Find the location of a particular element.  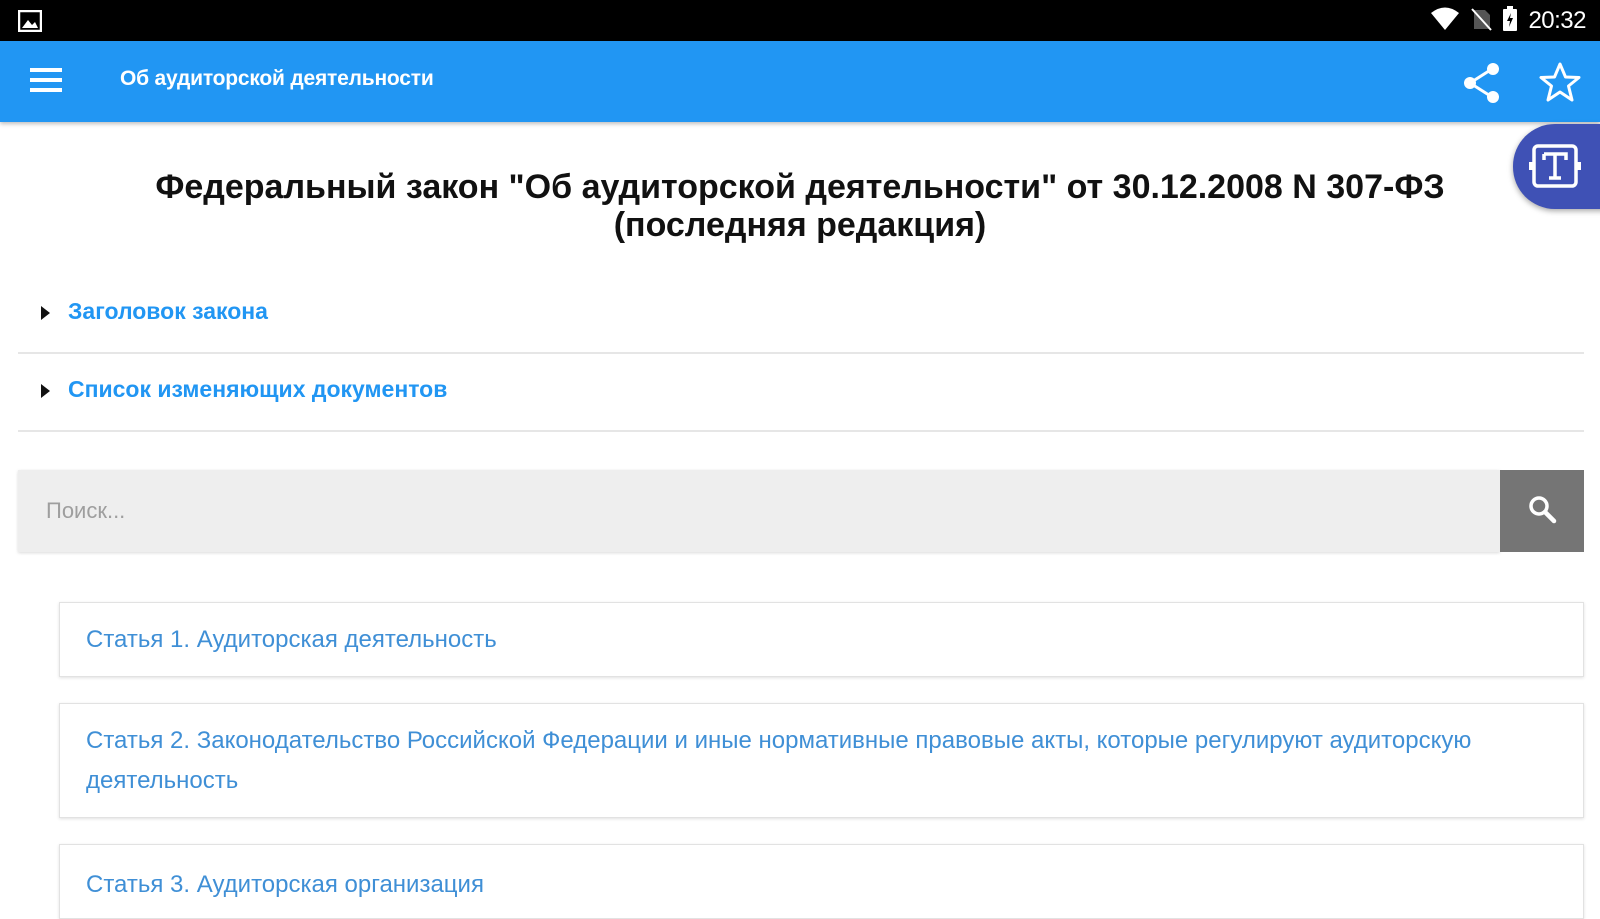

share-icon is located at coordinates (1482, 83).